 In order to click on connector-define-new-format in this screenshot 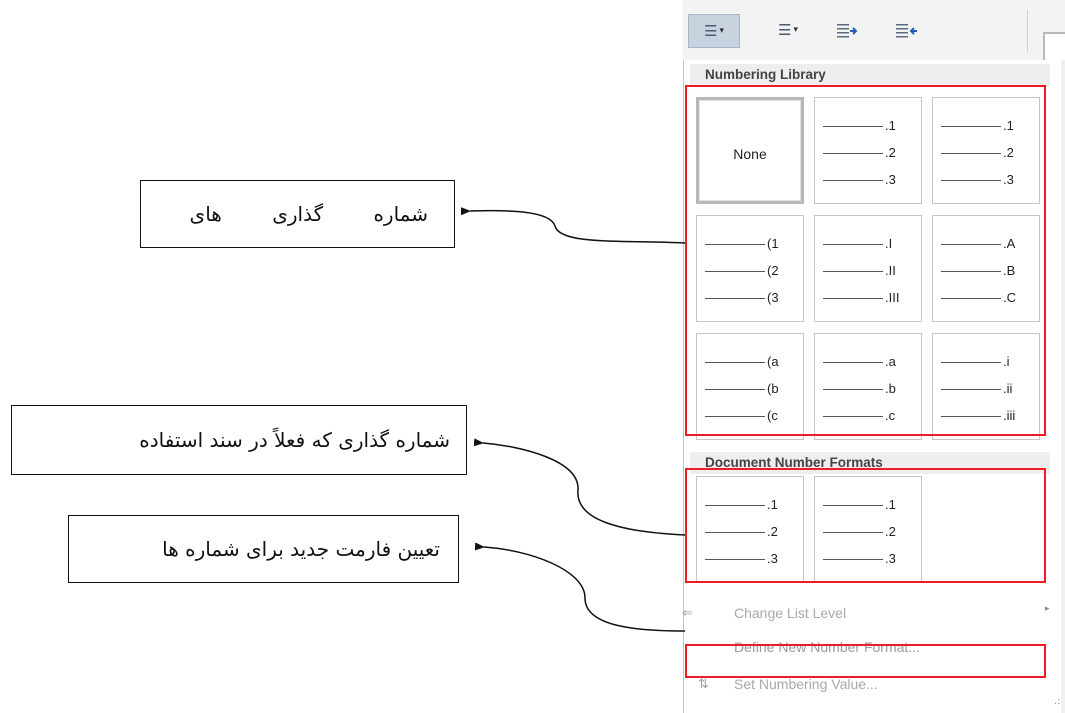, I will do `click(580, 587)`.